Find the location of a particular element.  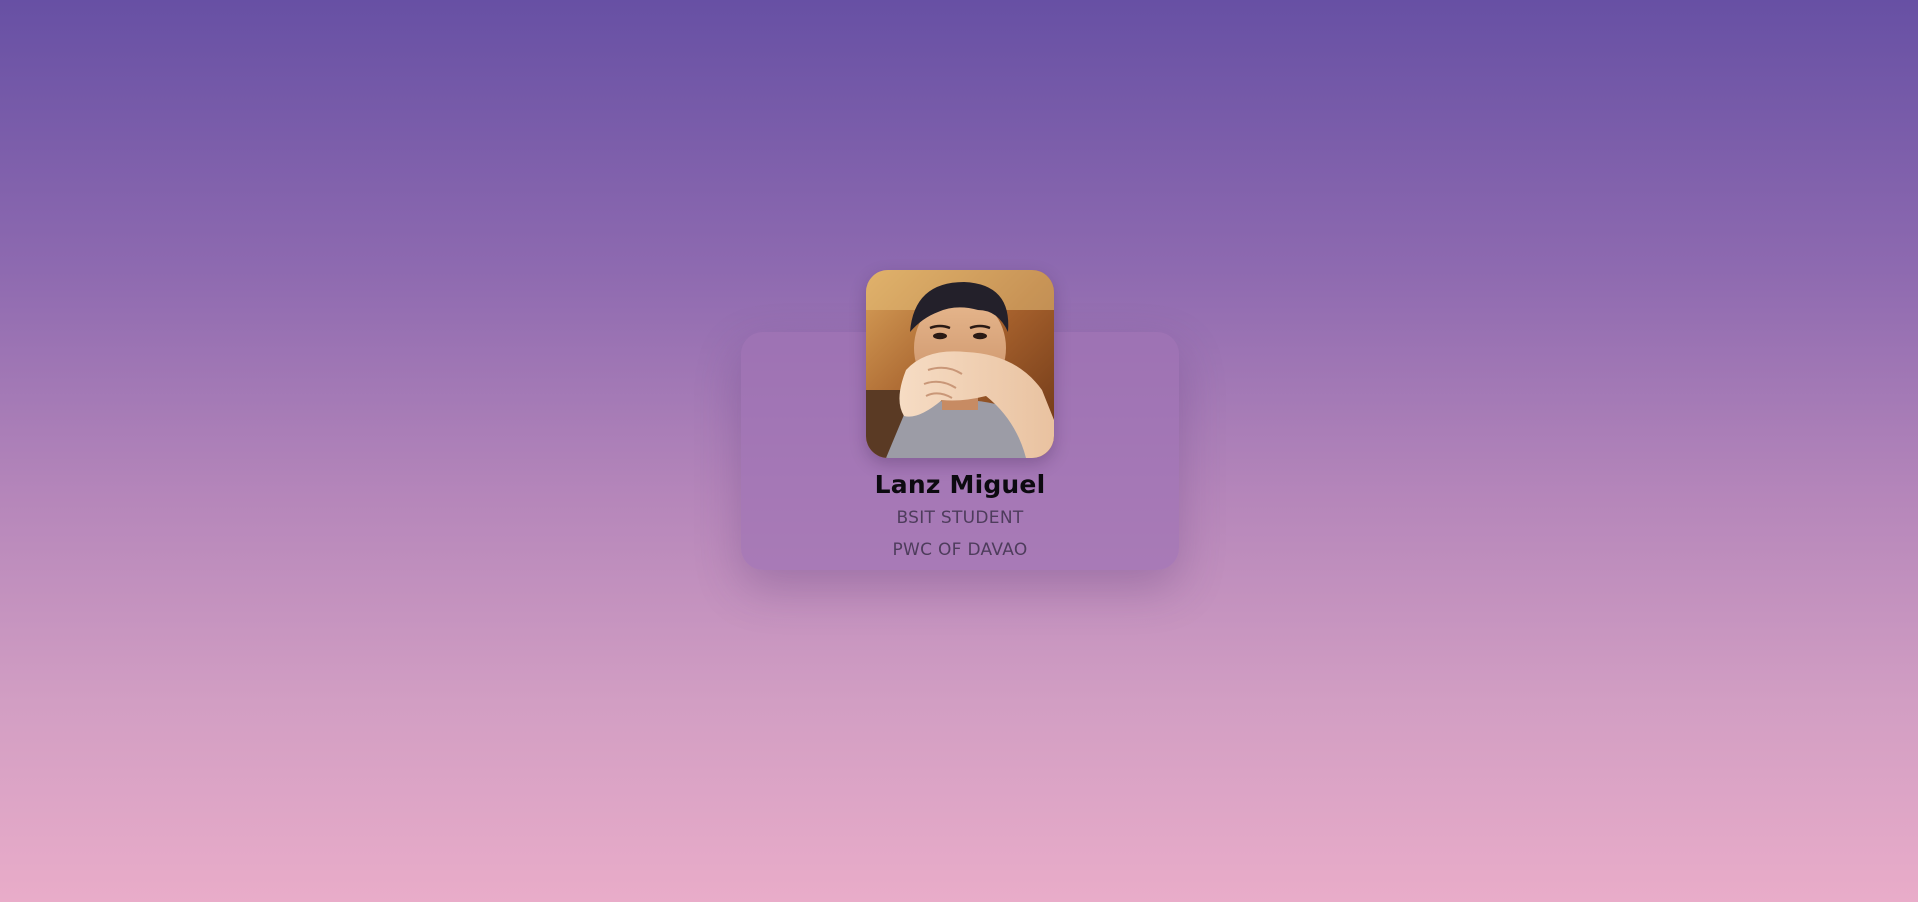

profile-photo is located at coordinates (960, 364).